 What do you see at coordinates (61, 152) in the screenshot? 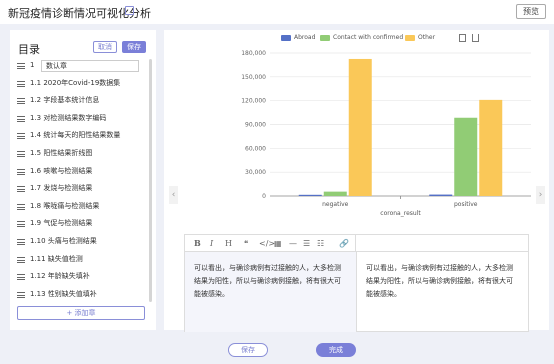
I see `toc-item-label: 1.5 阳性结果折线图` at bounding box center [61, 152].